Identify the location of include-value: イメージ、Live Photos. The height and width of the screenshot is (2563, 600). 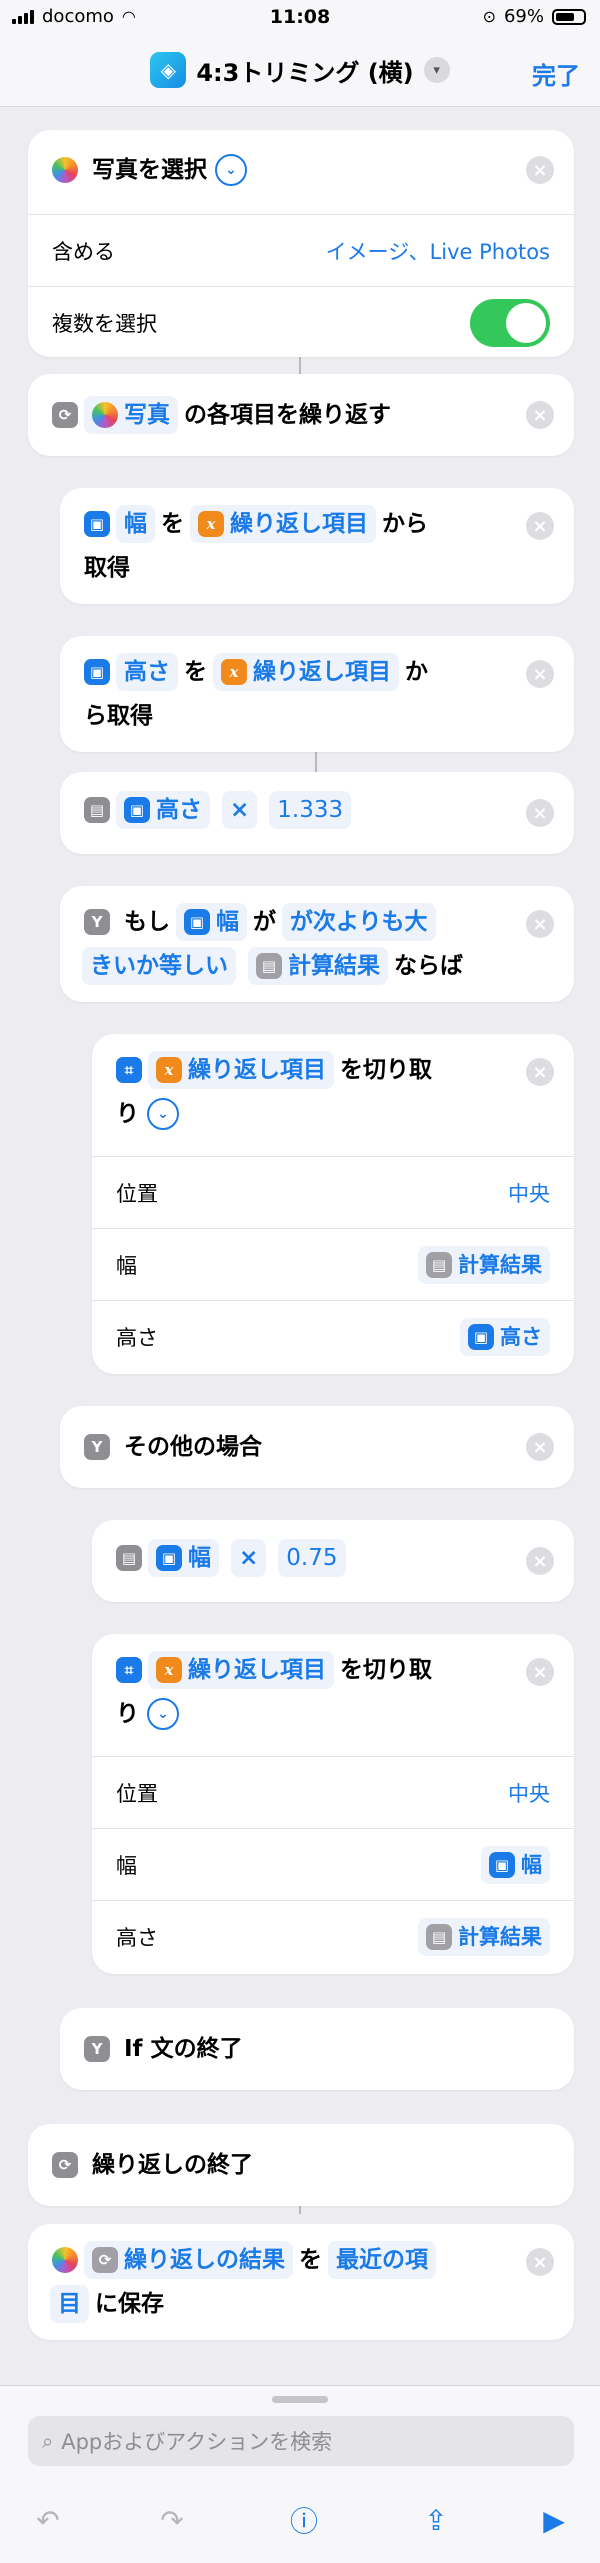
(438, 251).